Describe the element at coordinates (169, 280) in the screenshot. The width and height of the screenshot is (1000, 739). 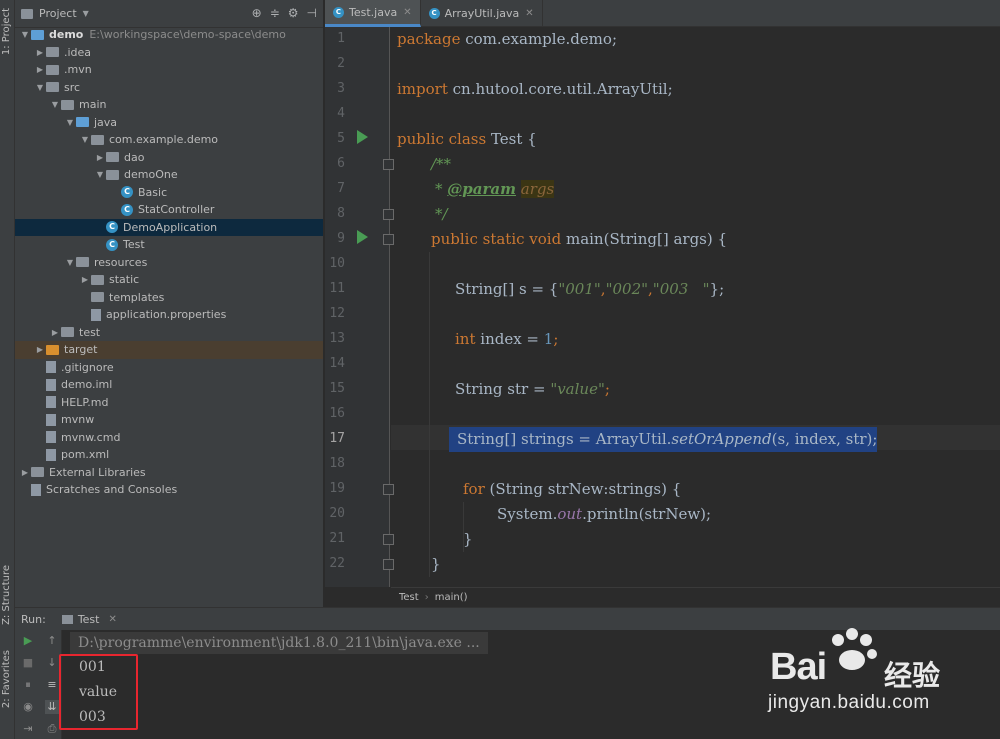
I see `tree-item: ▶ static` at that location.